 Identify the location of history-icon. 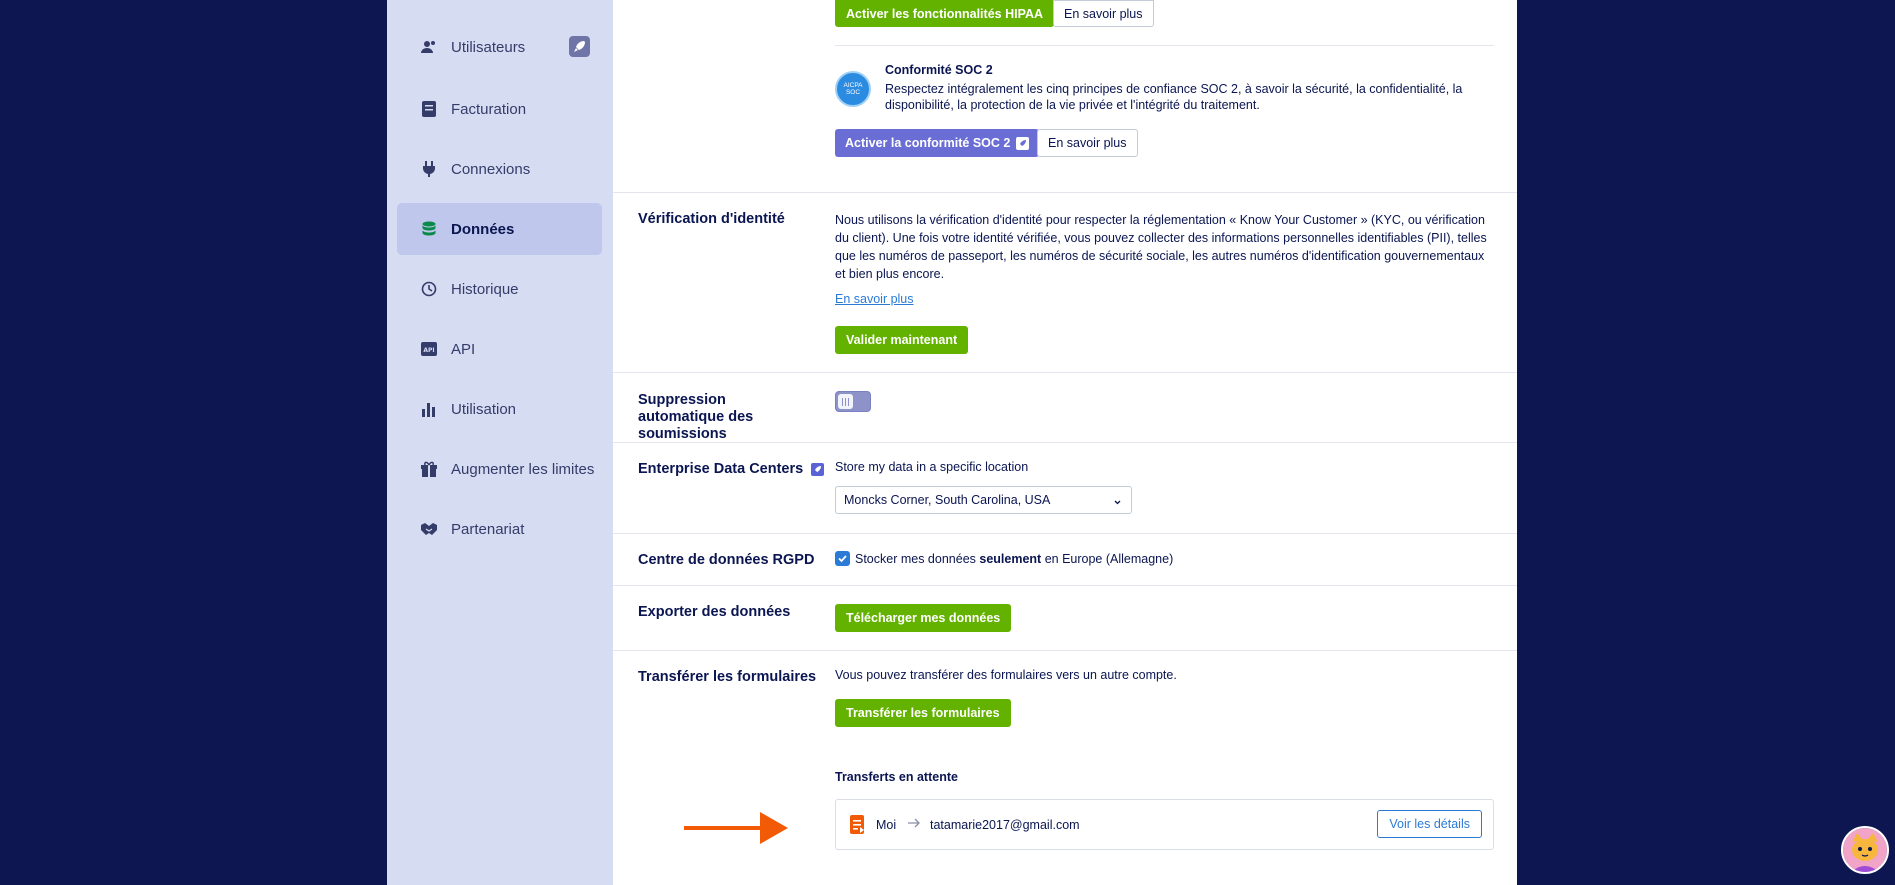
(429, 289).